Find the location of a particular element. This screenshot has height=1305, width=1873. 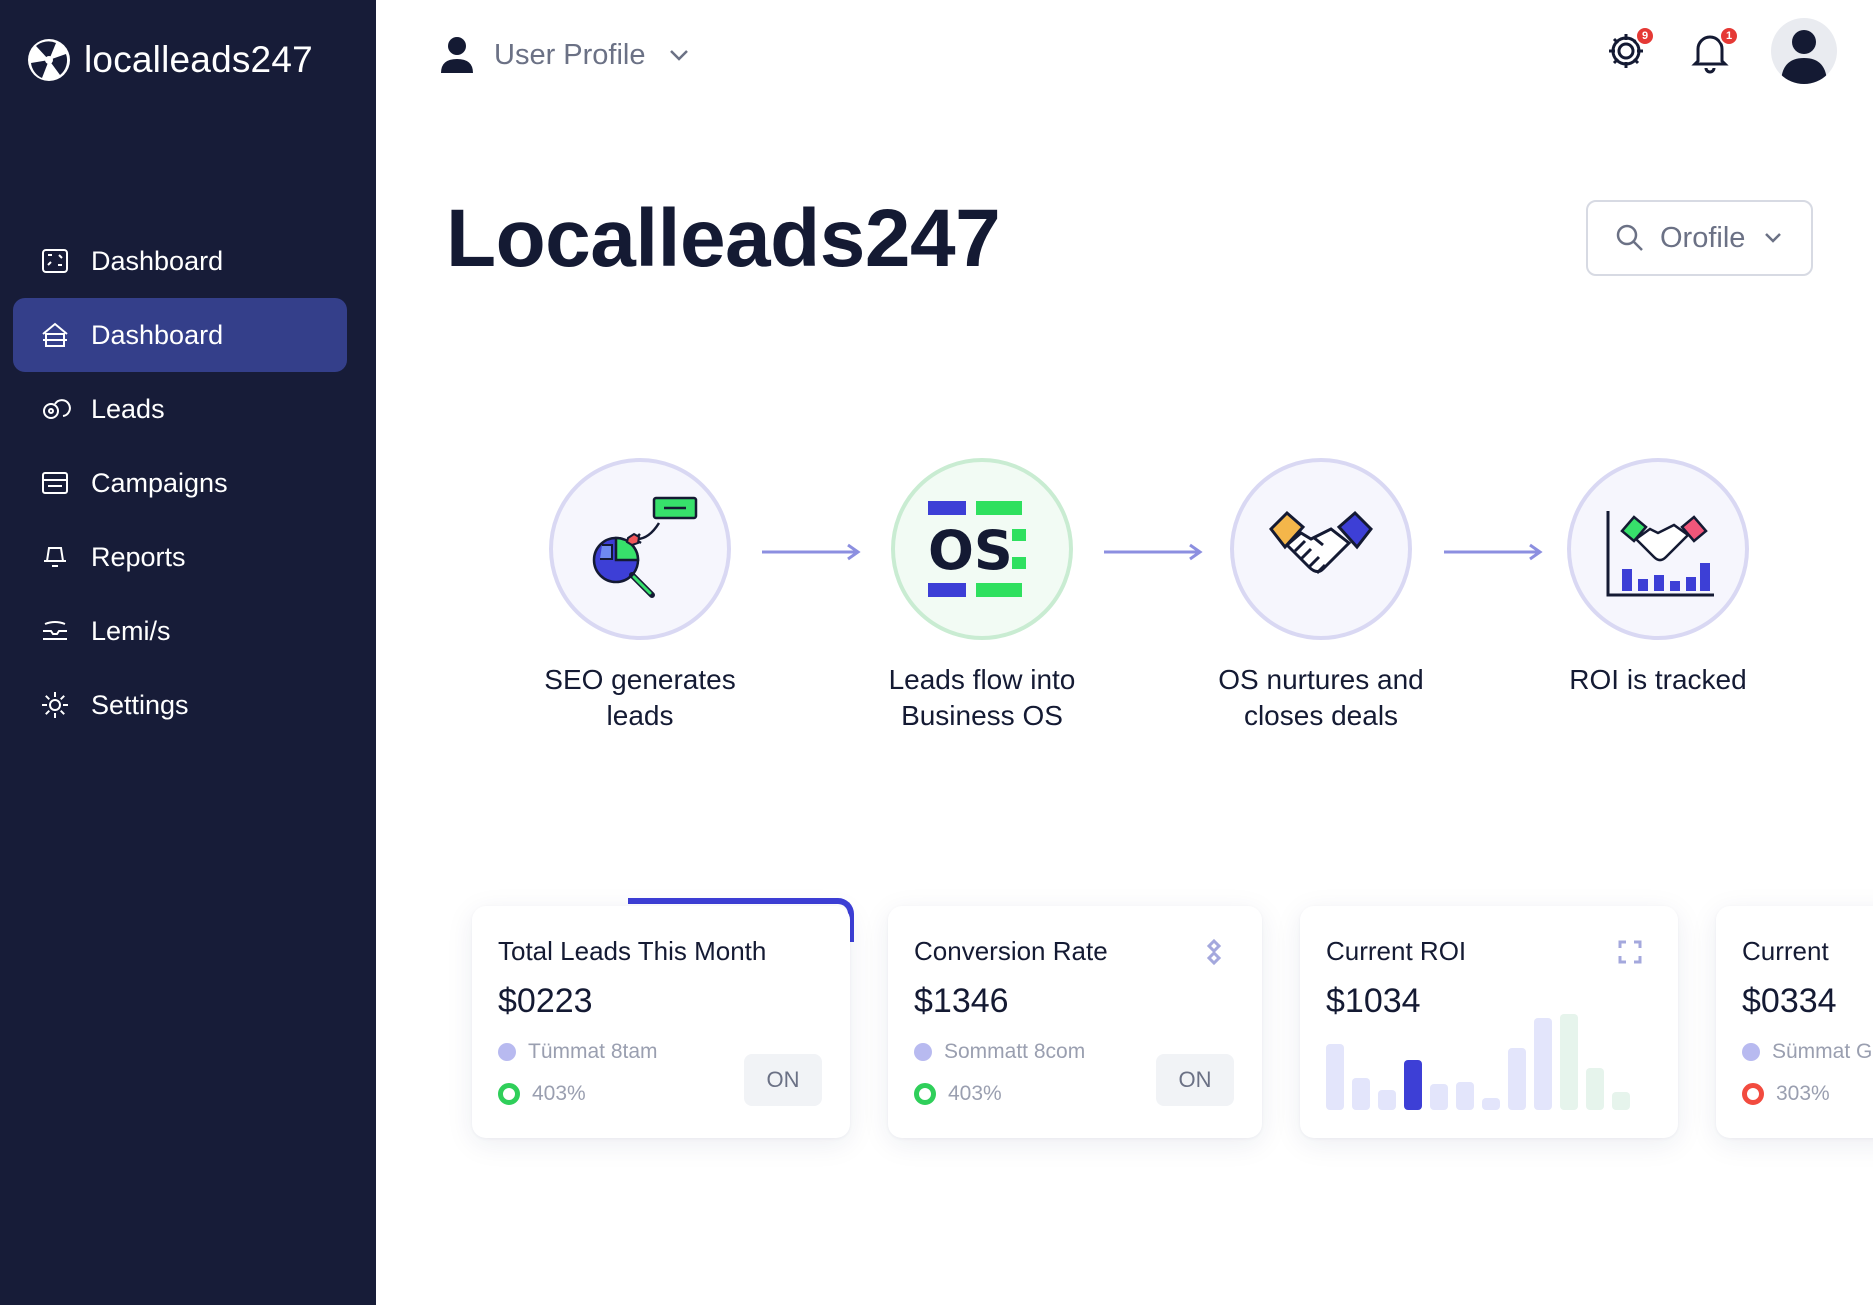

flow-step-label-line: Business OS is located at coordinates (982, 715).